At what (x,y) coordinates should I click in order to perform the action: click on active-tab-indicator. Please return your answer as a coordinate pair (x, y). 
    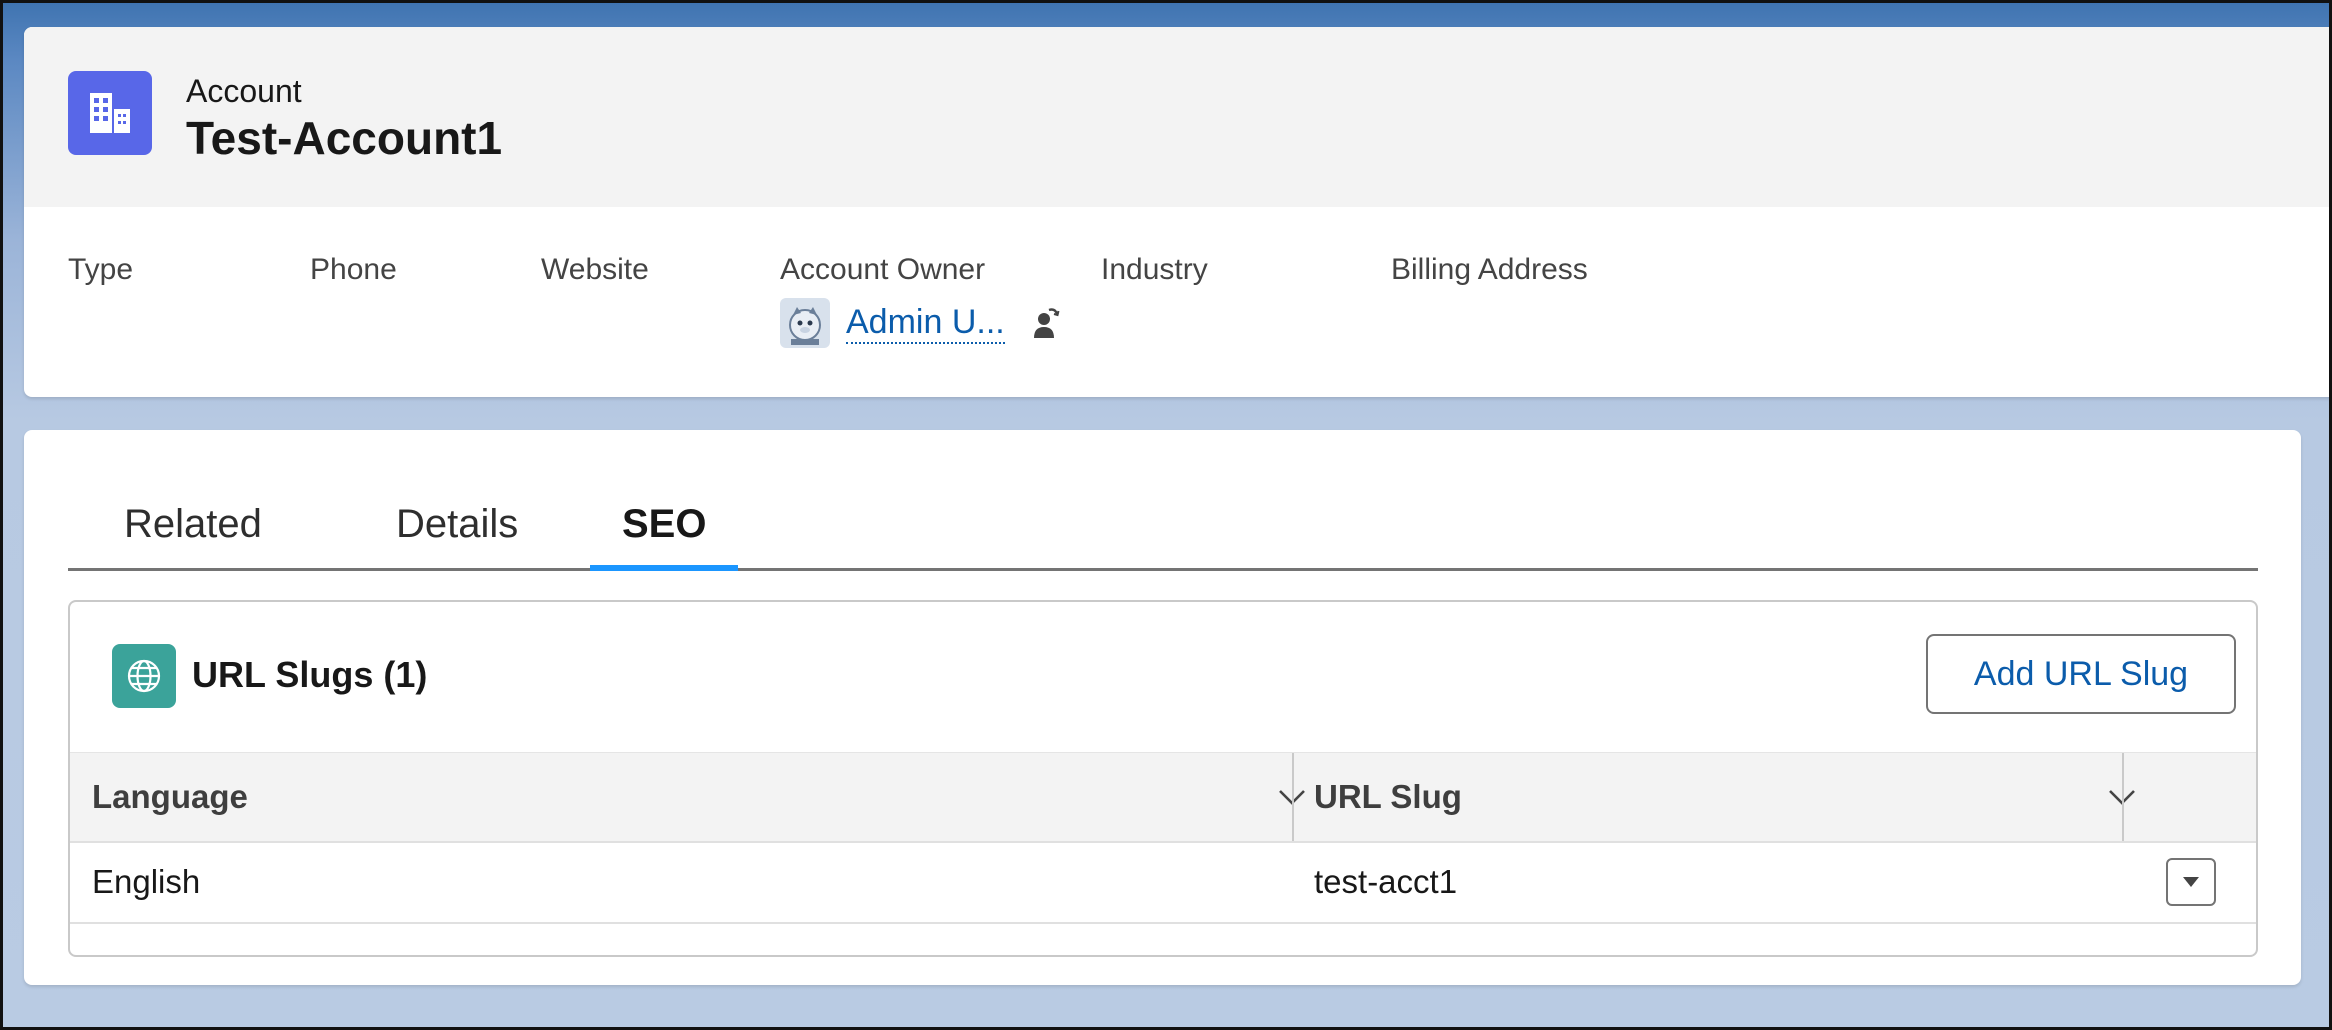
    Looking at the image, I should click on (664, 568).